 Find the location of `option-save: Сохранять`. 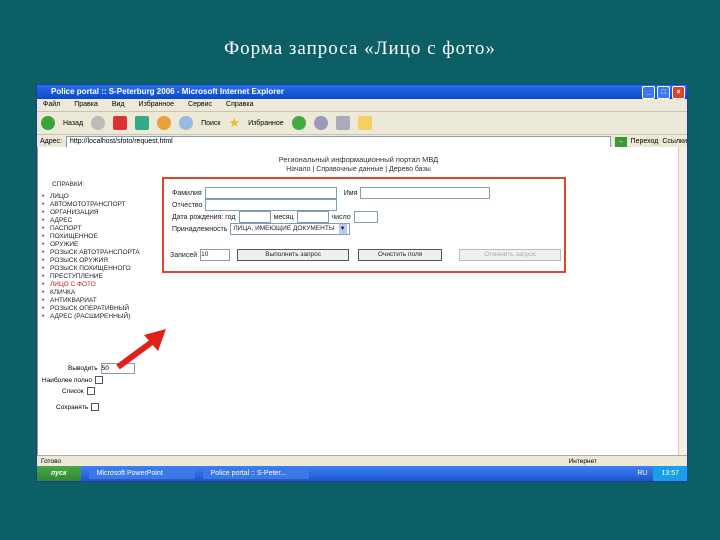

option-save: Сохранять is located at coordinates (78, 407).